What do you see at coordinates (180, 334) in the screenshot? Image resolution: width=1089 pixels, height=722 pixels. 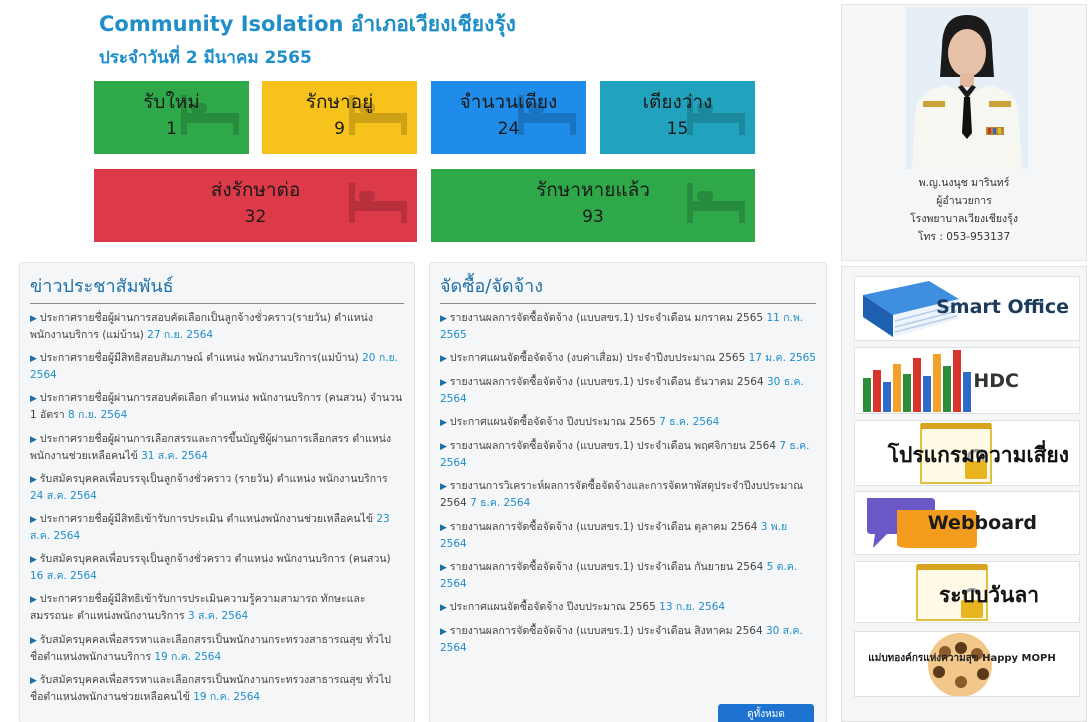 I see `list-item-date: 27 ก.ย. 2564` at bounding box center [180, 334].